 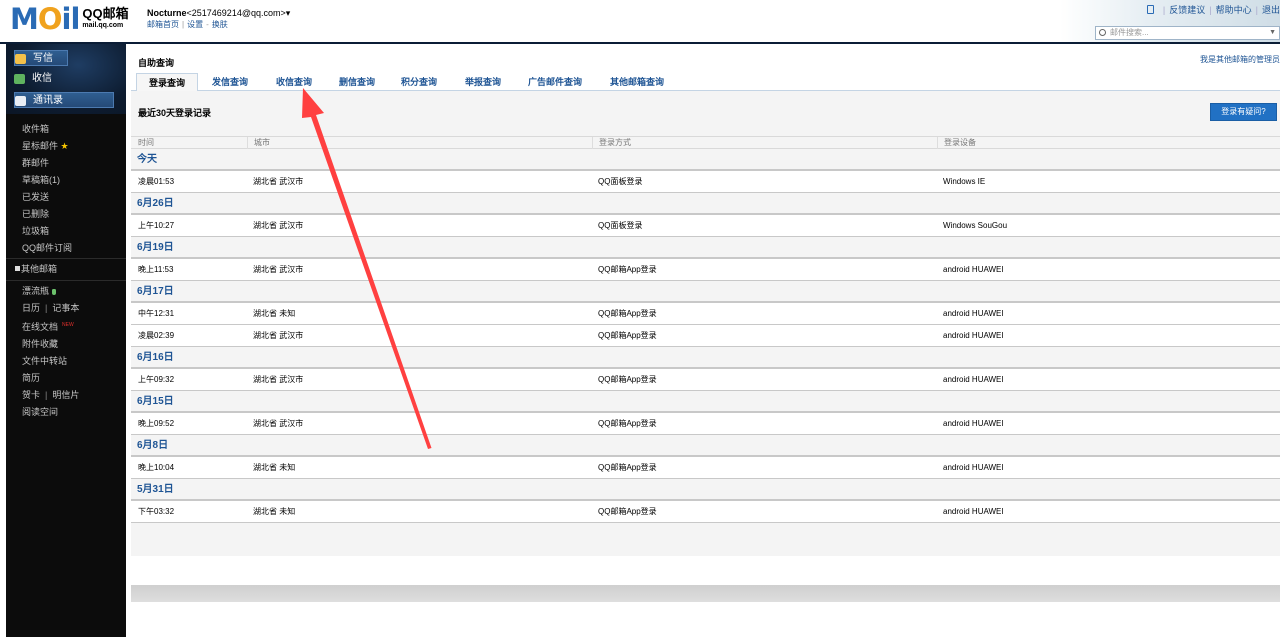 What do you see at coordinates (483, 81) in the screenshot?
I see `tab-report-query: 举报查询` at bounding box center [483, 81].